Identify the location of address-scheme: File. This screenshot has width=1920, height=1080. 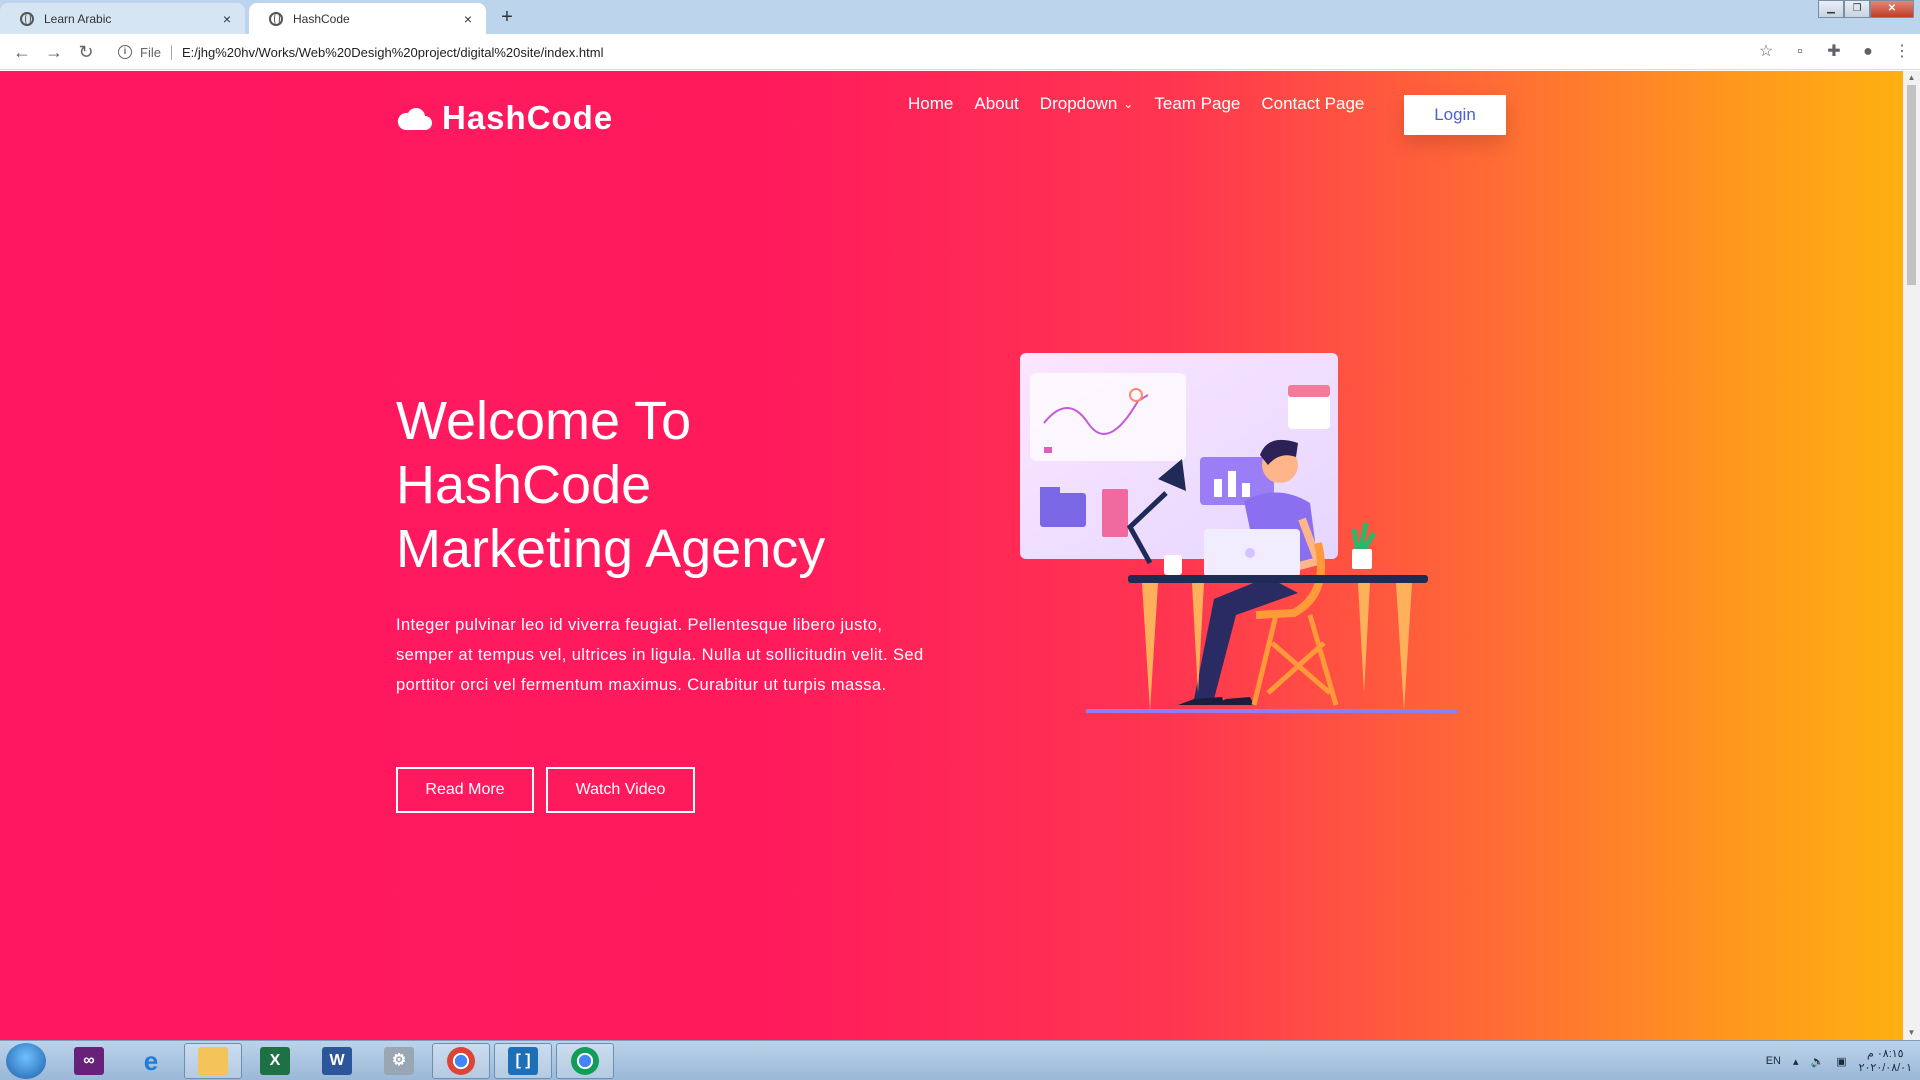
(156, 52).